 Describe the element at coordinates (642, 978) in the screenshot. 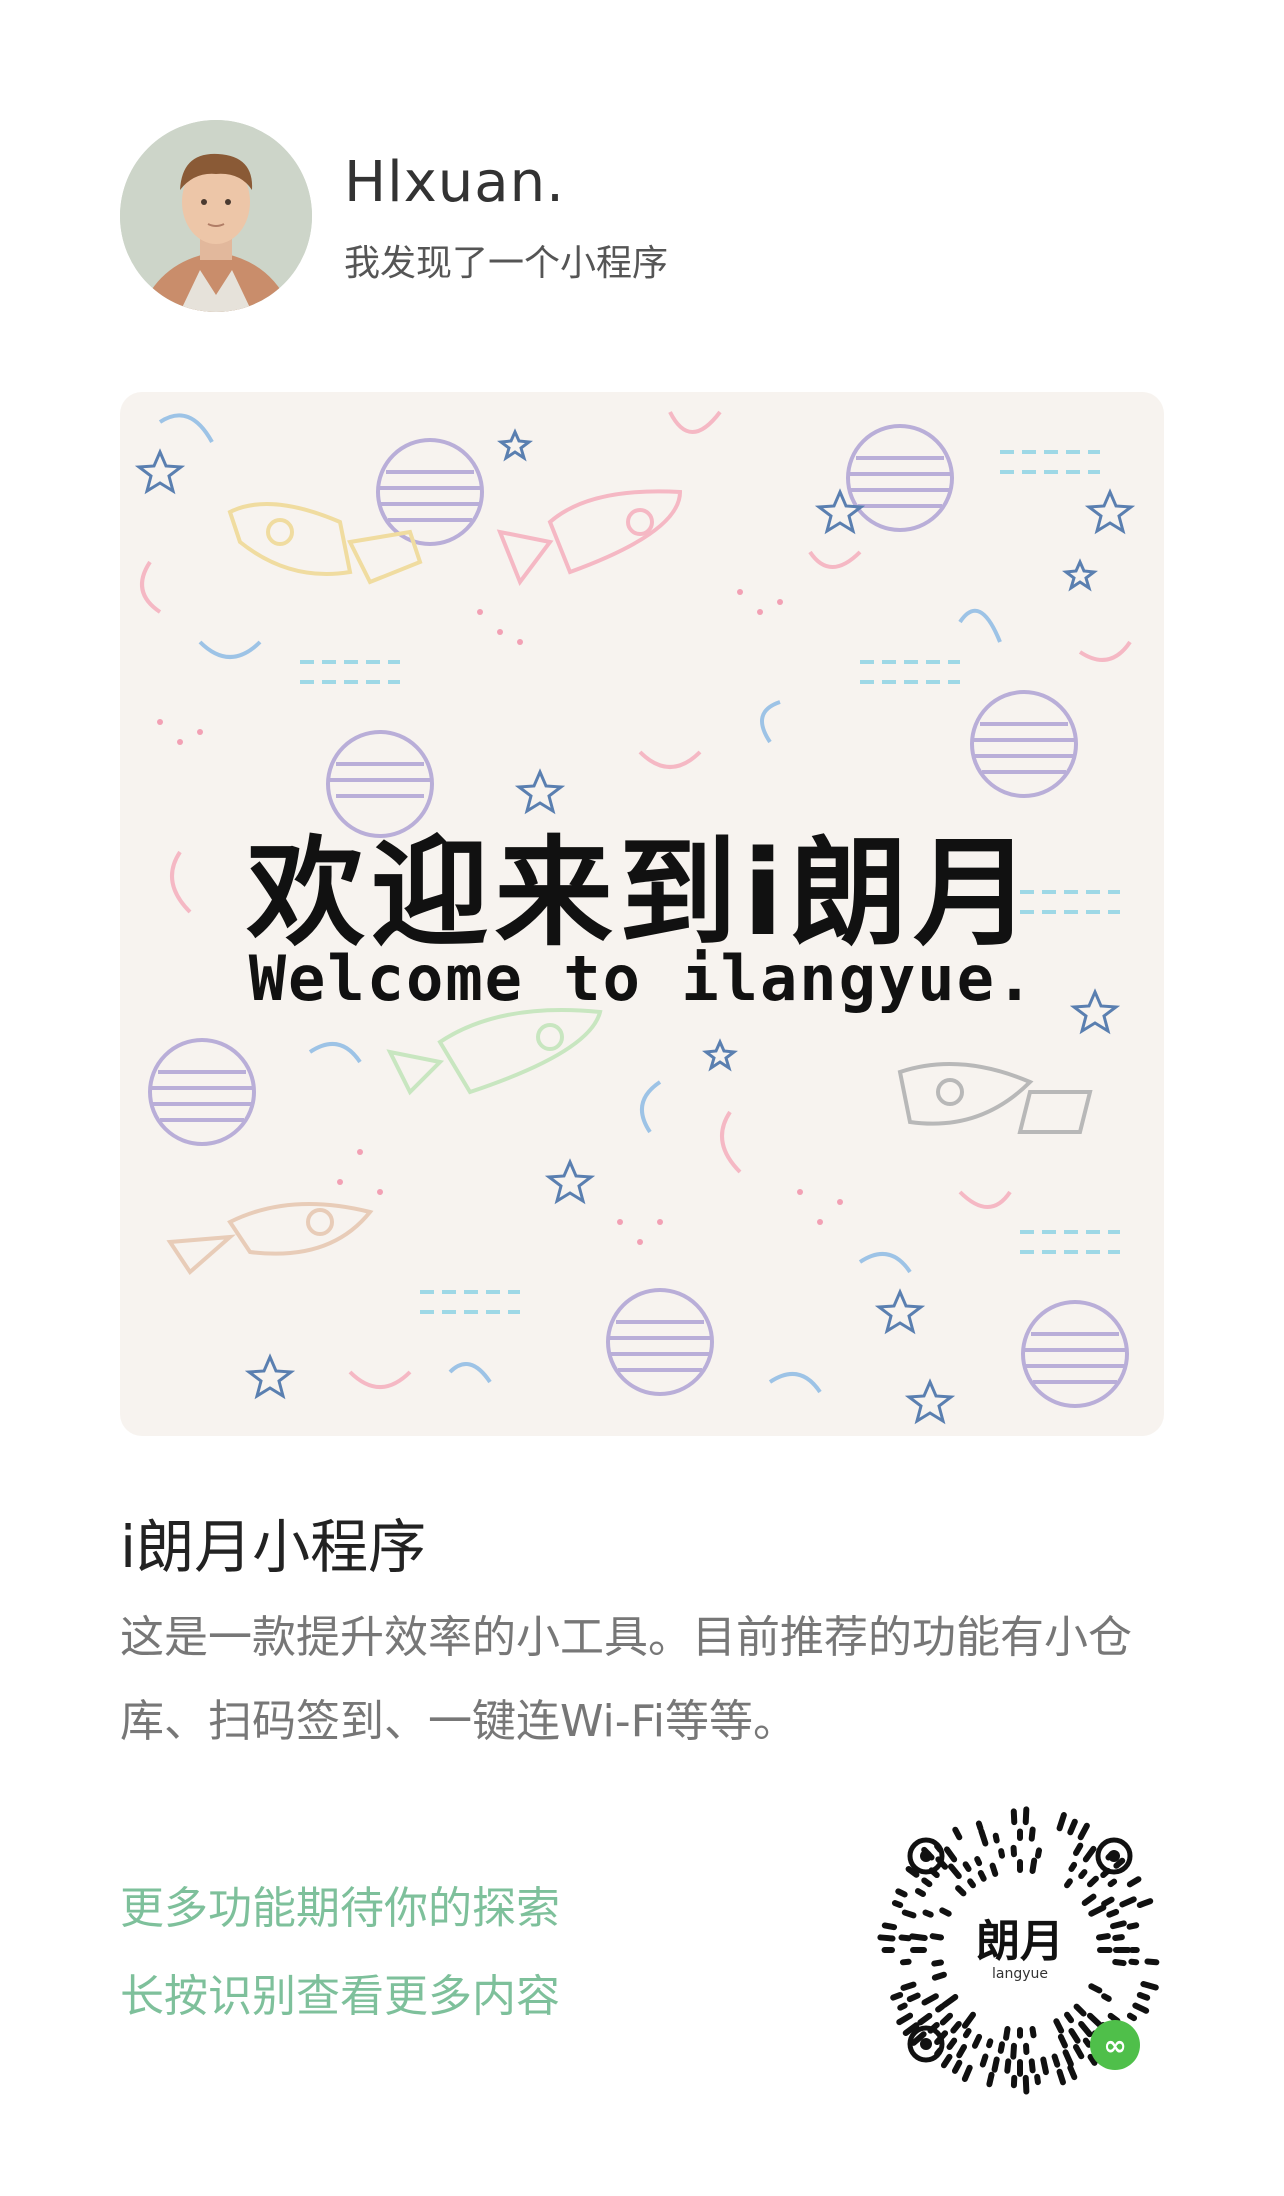

I see `banner-title-en: Welcome to ilangyue.` at that location.